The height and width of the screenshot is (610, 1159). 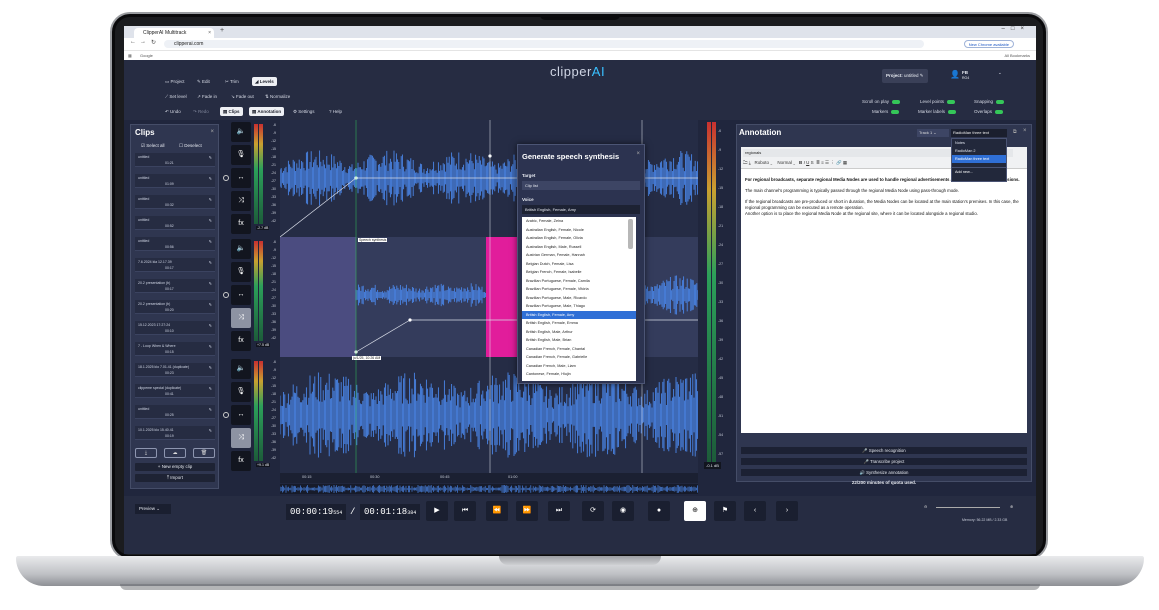 What do you see at coordinates (175, 81) in the screenshot?
I see `menu-project: ▭ Project` at bounding box center [175, 81].